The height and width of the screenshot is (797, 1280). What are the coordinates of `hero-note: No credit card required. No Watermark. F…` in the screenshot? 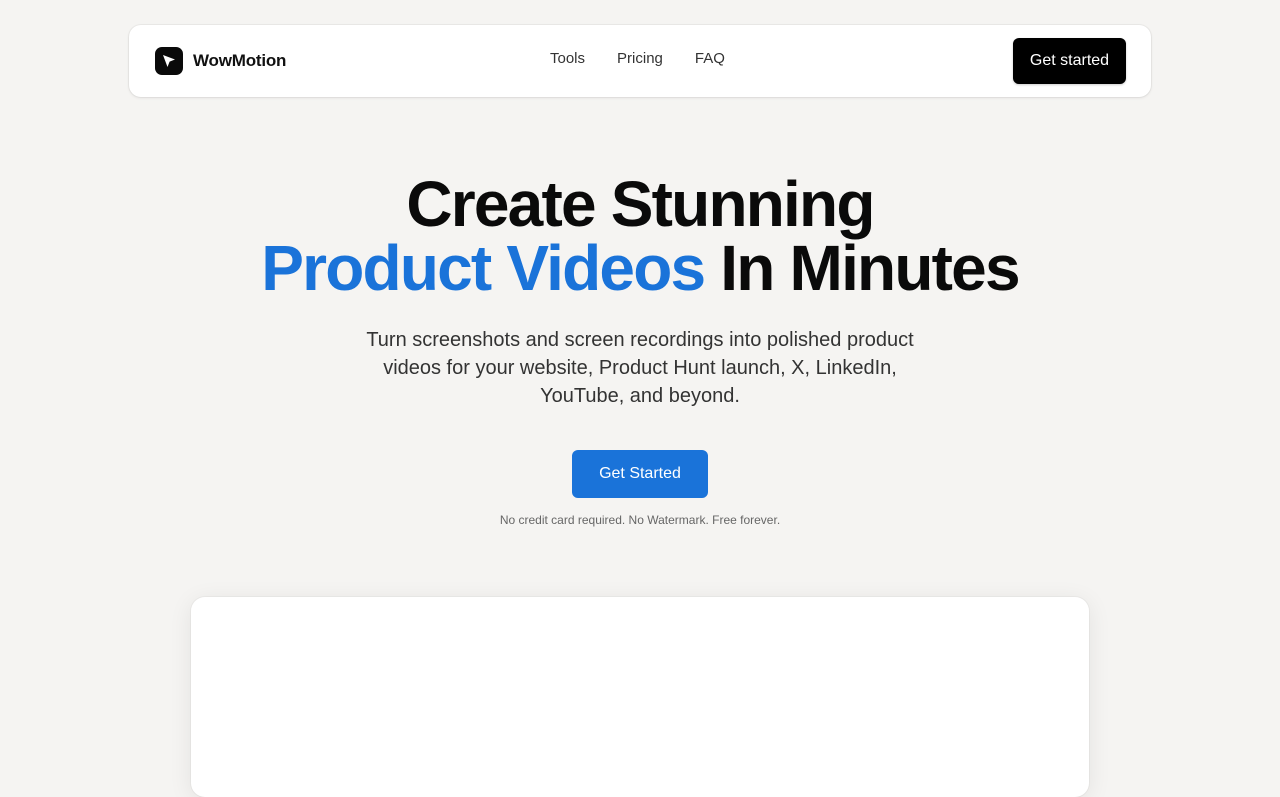 It's located at (640, 520).